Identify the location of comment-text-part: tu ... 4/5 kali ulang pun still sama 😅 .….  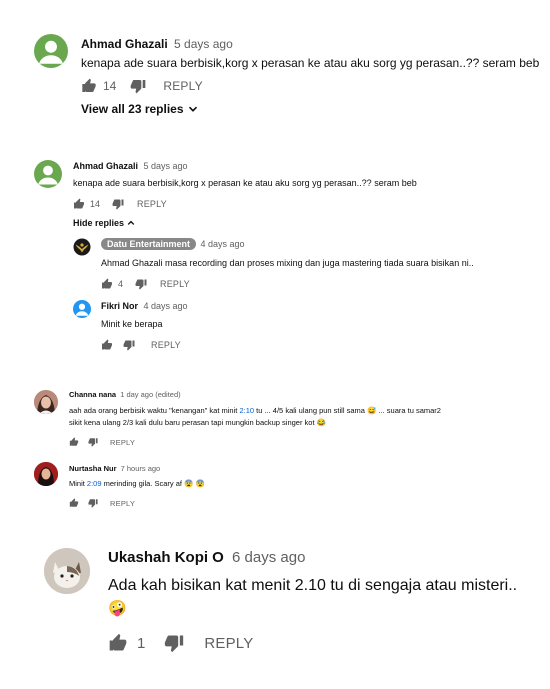
(347, 410).